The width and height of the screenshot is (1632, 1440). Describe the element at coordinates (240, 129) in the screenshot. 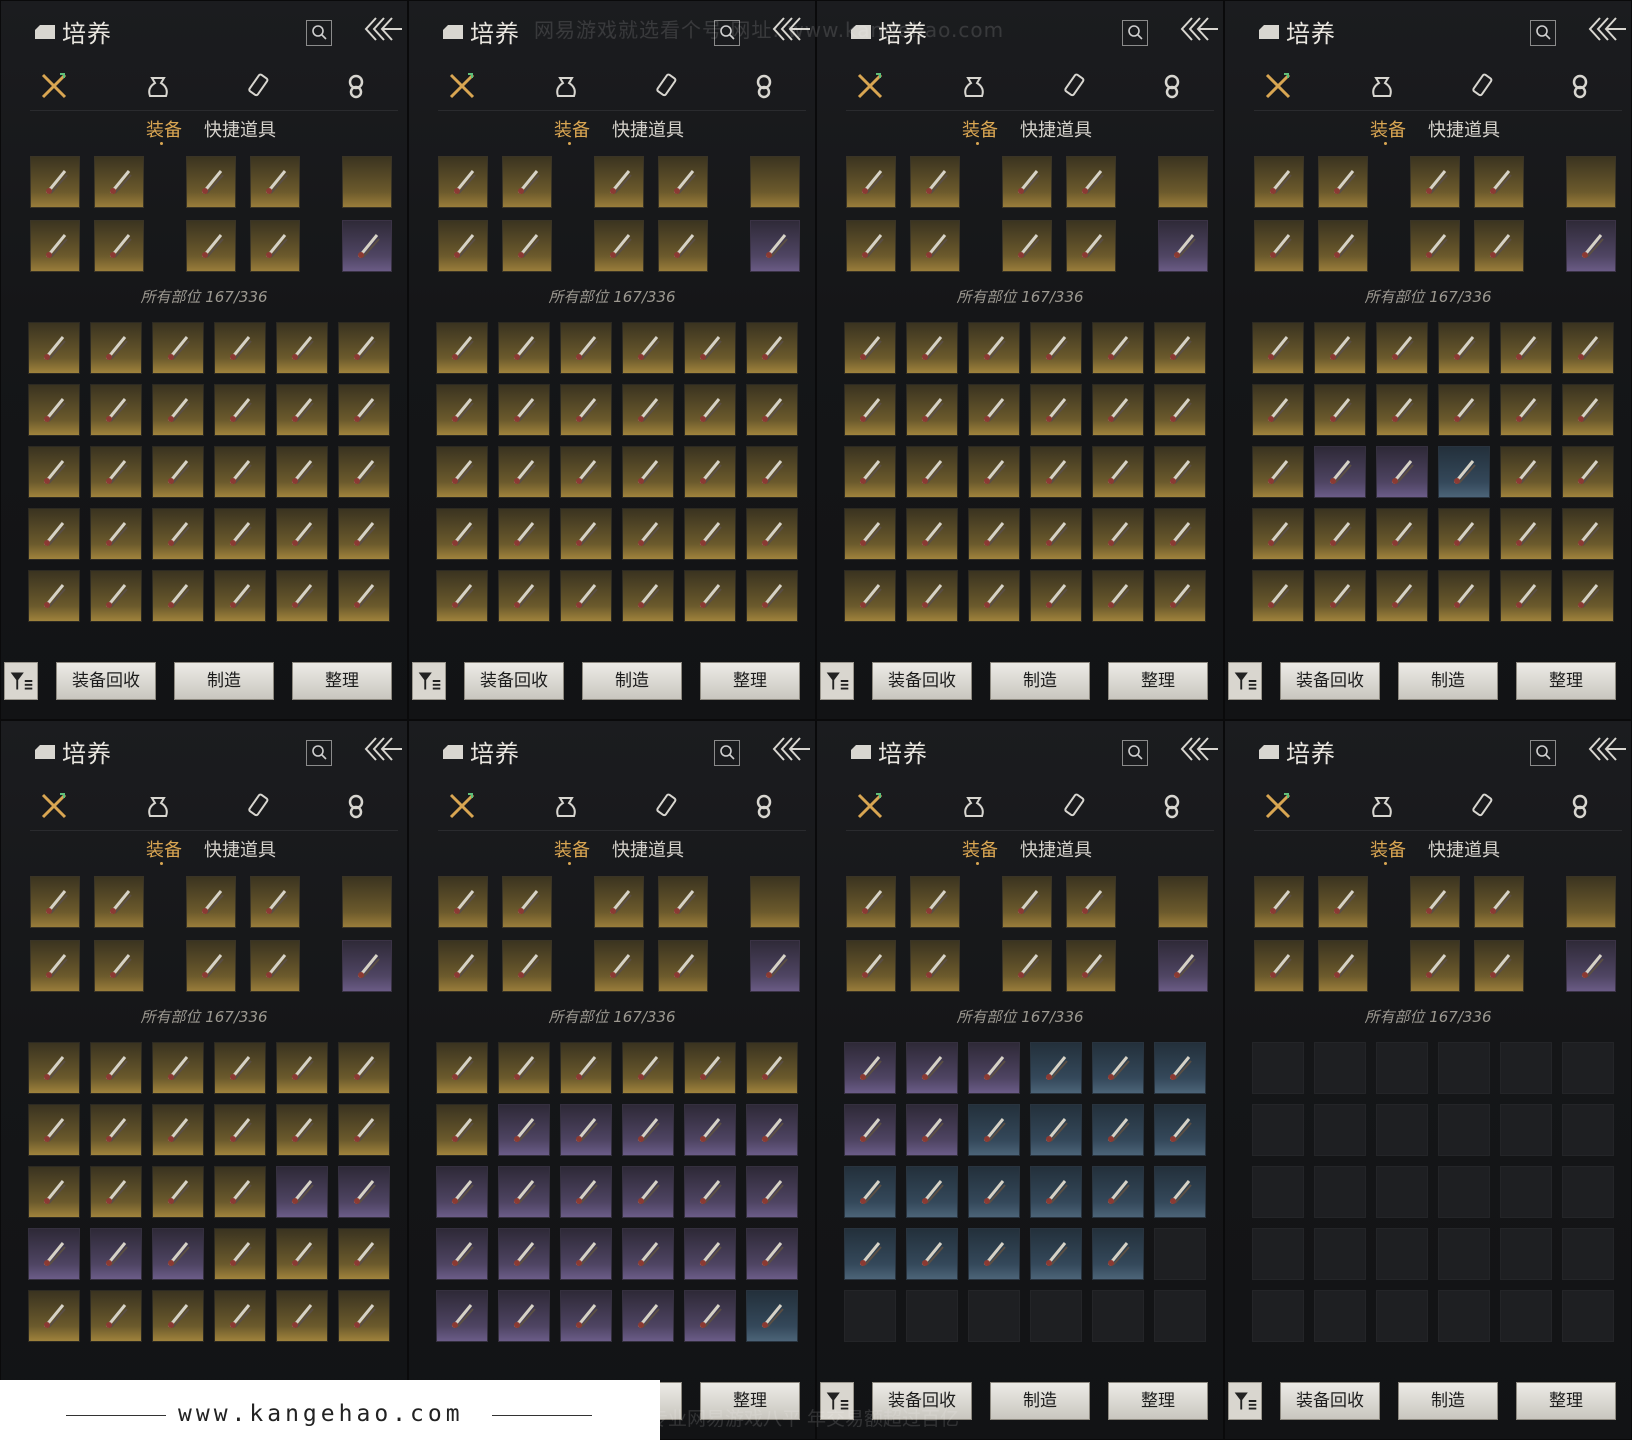

I see `tab-quick-items: 快捷道具` at that location.